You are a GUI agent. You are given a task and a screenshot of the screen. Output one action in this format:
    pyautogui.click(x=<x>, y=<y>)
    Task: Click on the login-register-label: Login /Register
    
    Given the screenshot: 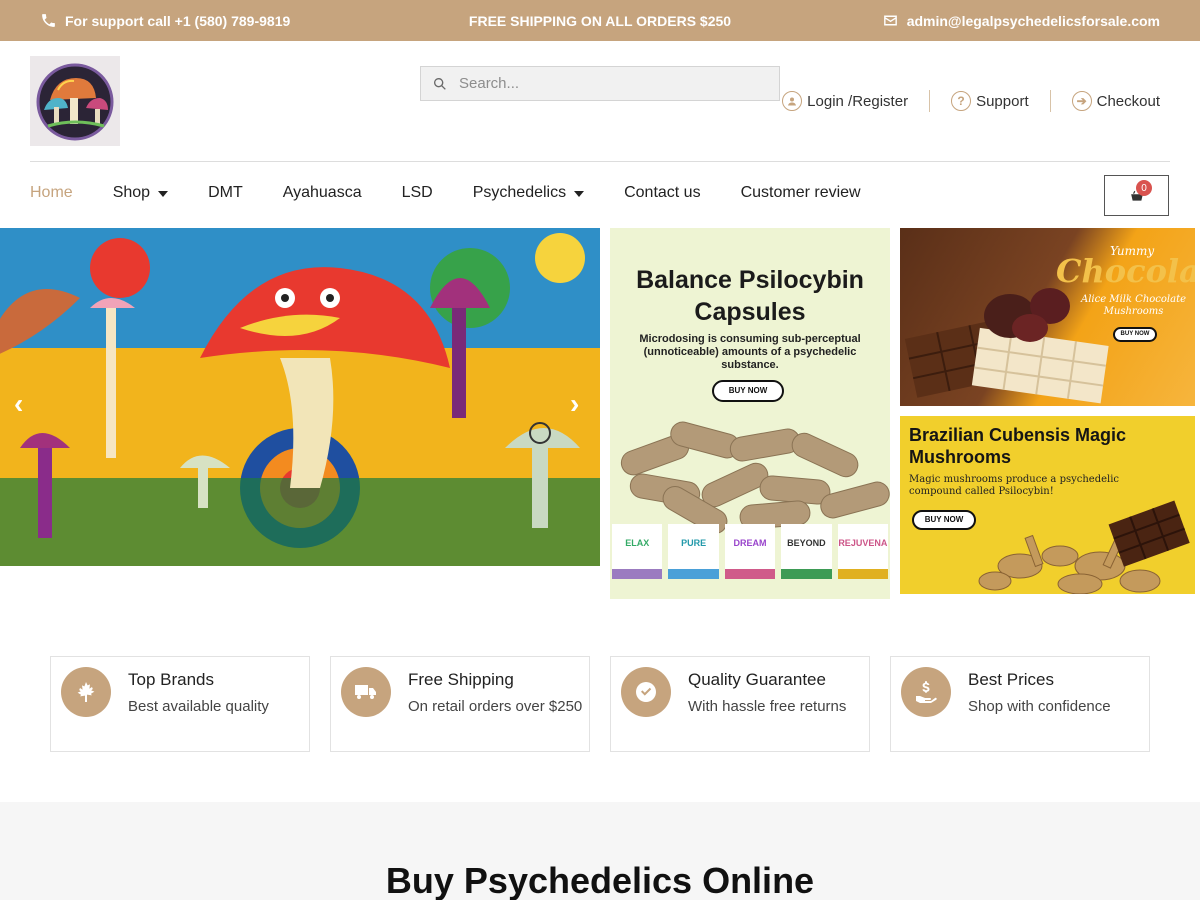 What is the action you would take?
    pyautogui.click(x=858, y=101)
    